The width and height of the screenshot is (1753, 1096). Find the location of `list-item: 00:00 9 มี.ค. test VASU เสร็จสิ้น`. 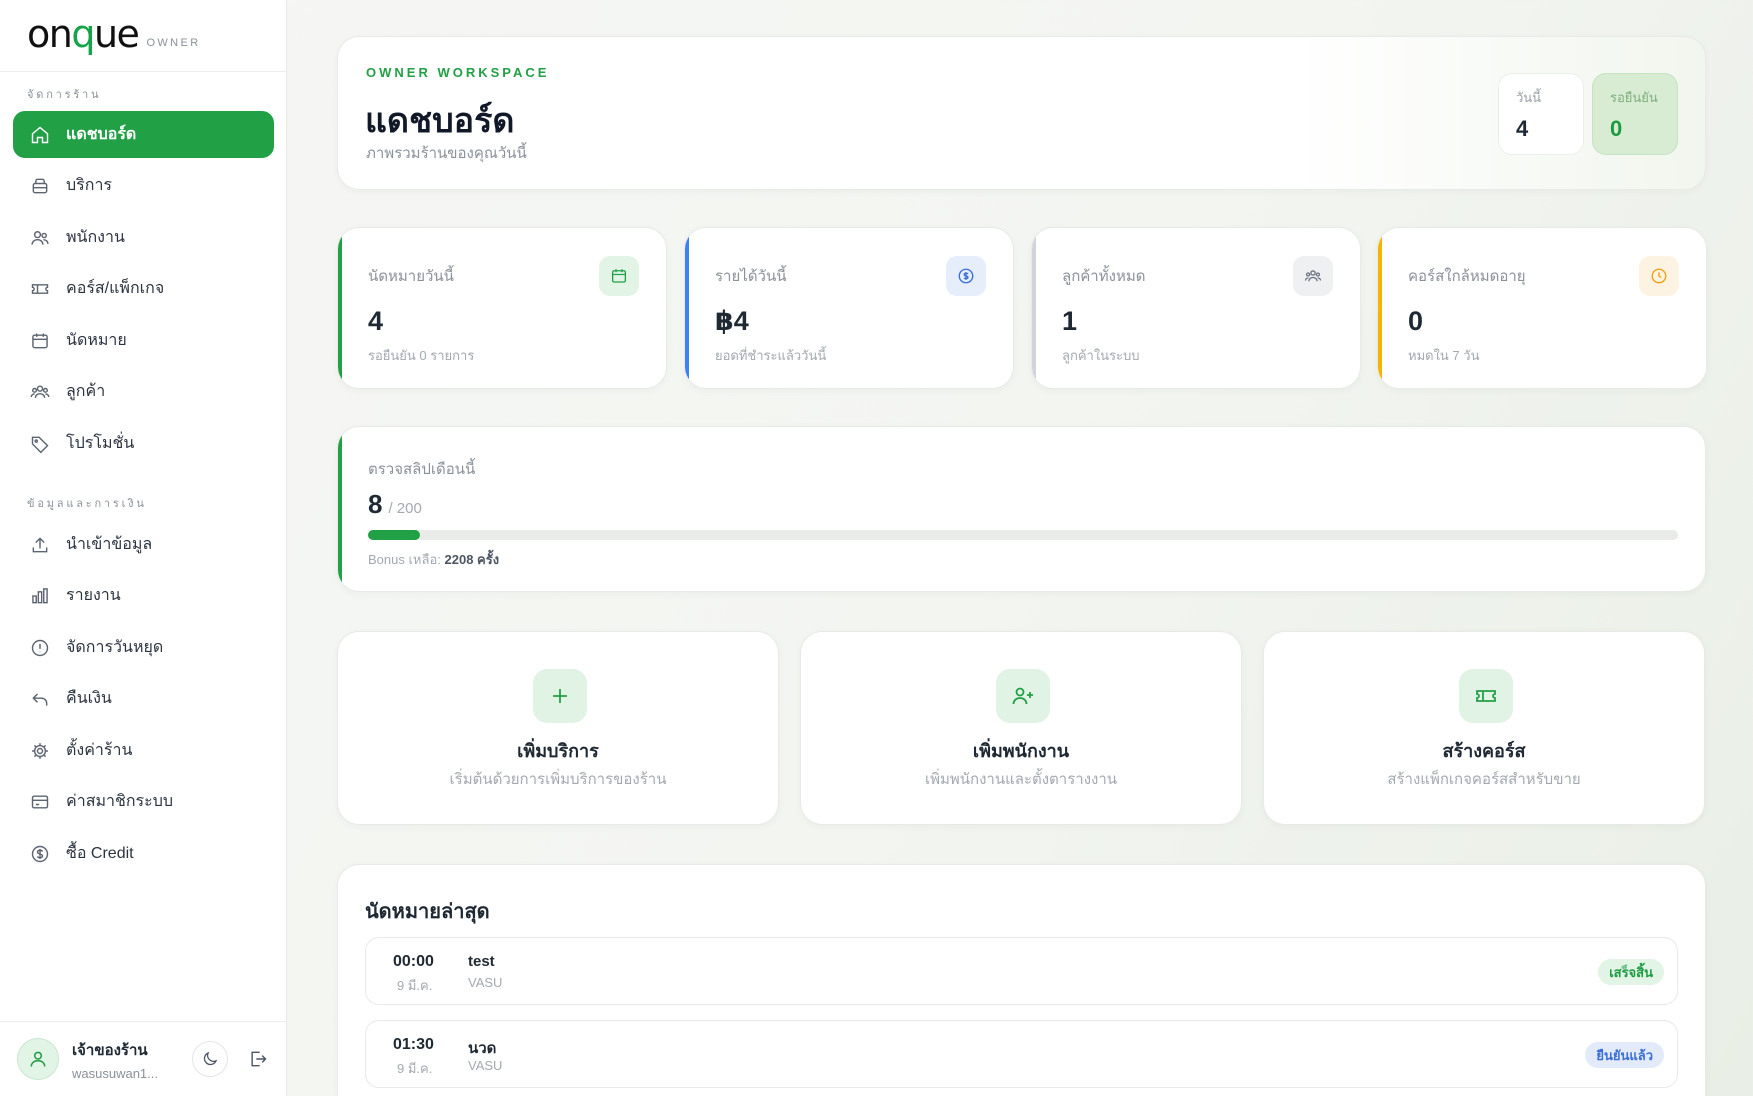

list-item: 00:00 9 มี.ค. test VASU เสร็จสิ้น is located at coordinates (1021, 971).